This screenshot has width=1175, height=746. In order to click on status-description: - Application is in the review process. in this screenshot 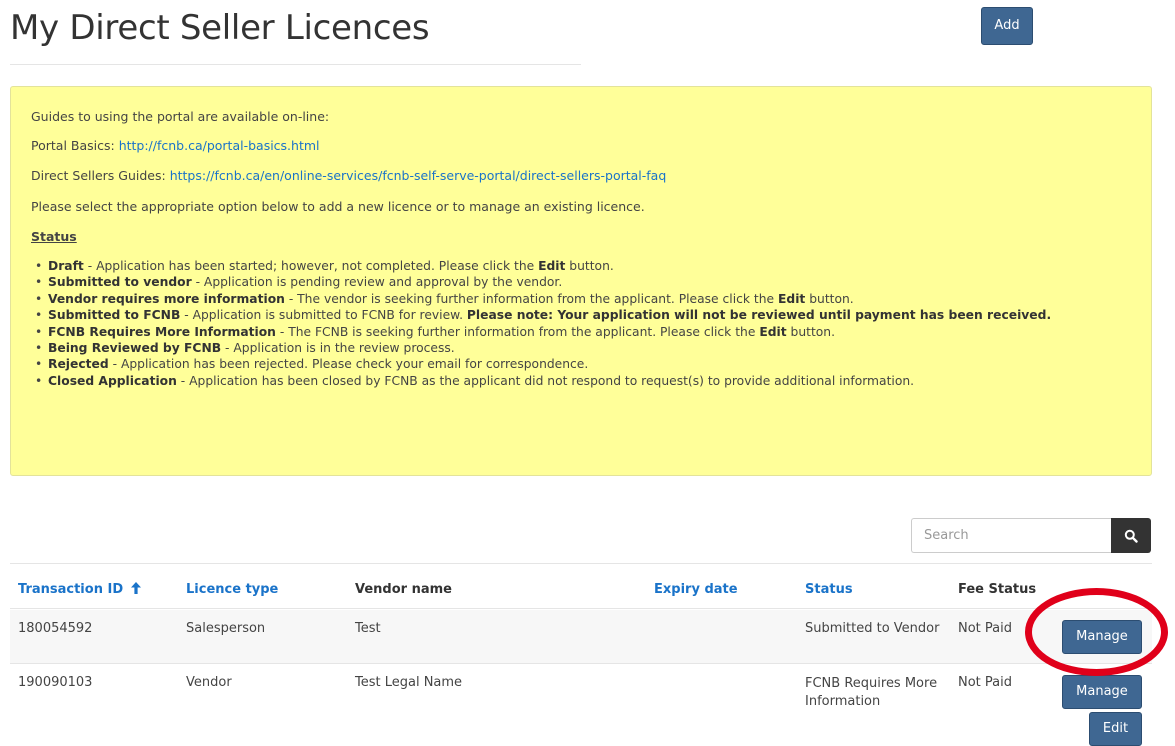, I will do `click(338, 347)`.